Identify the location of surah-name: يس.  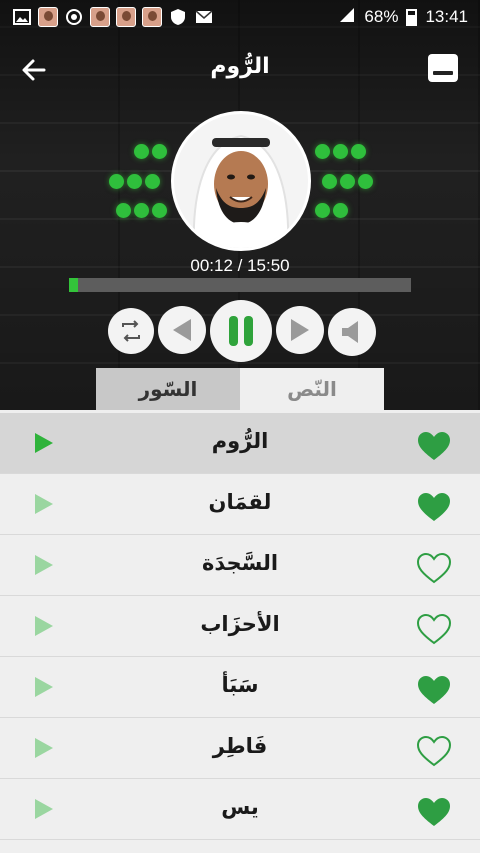
(240, 807).